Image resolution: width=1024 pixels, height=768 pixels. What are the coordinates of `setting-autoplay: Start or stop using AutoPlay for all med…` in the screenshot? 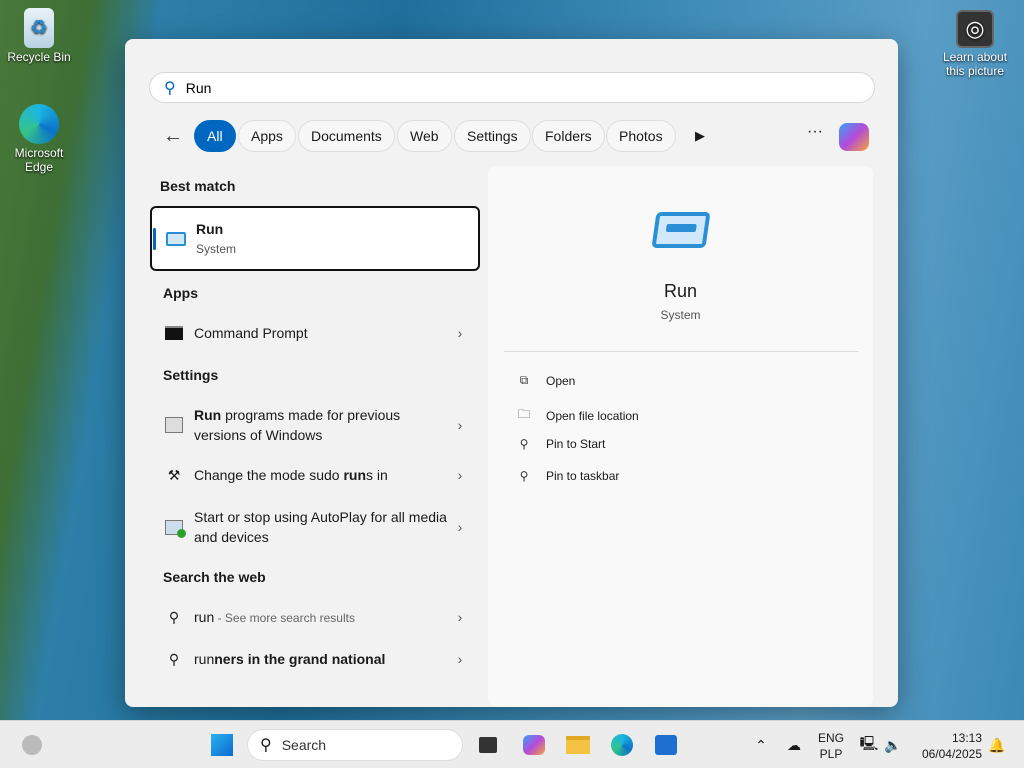 It's located at (310, 527).